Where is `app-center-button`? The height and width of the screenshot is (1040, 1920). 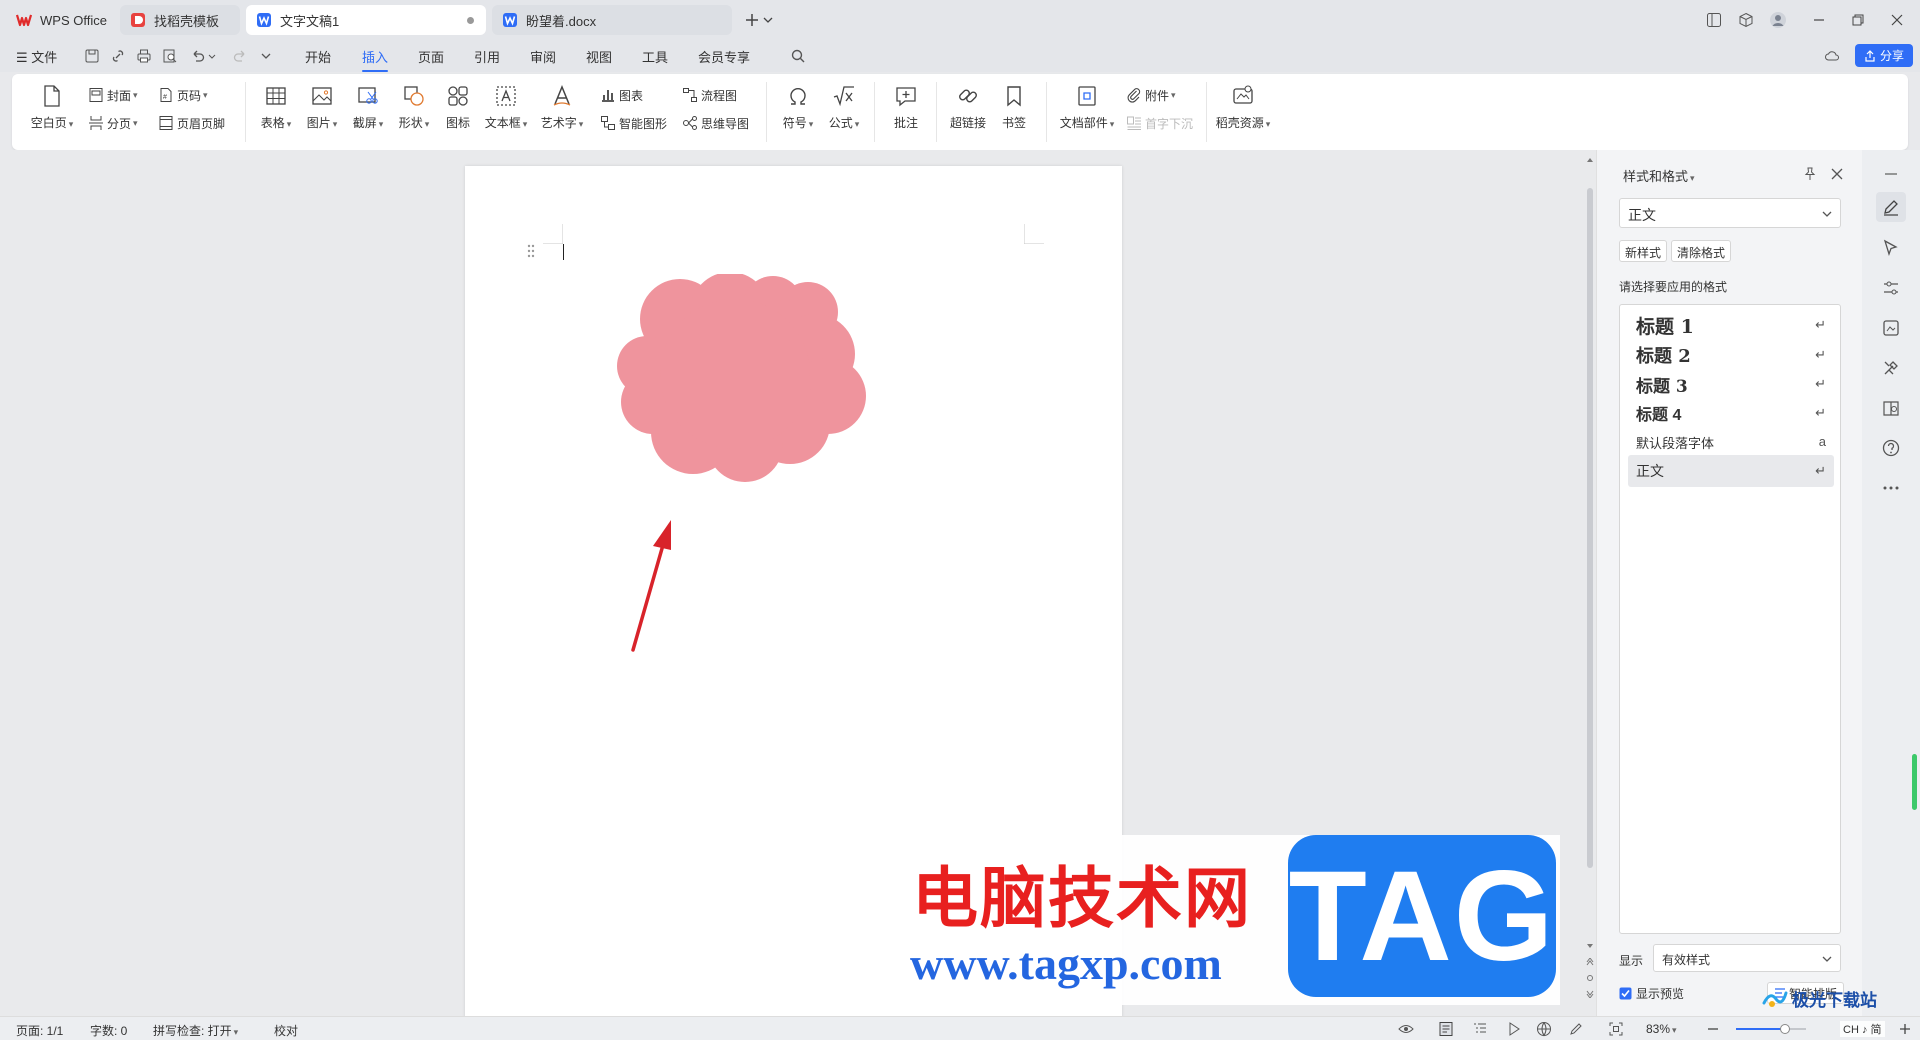 app-center-button is located at coordinates (1746, 20).